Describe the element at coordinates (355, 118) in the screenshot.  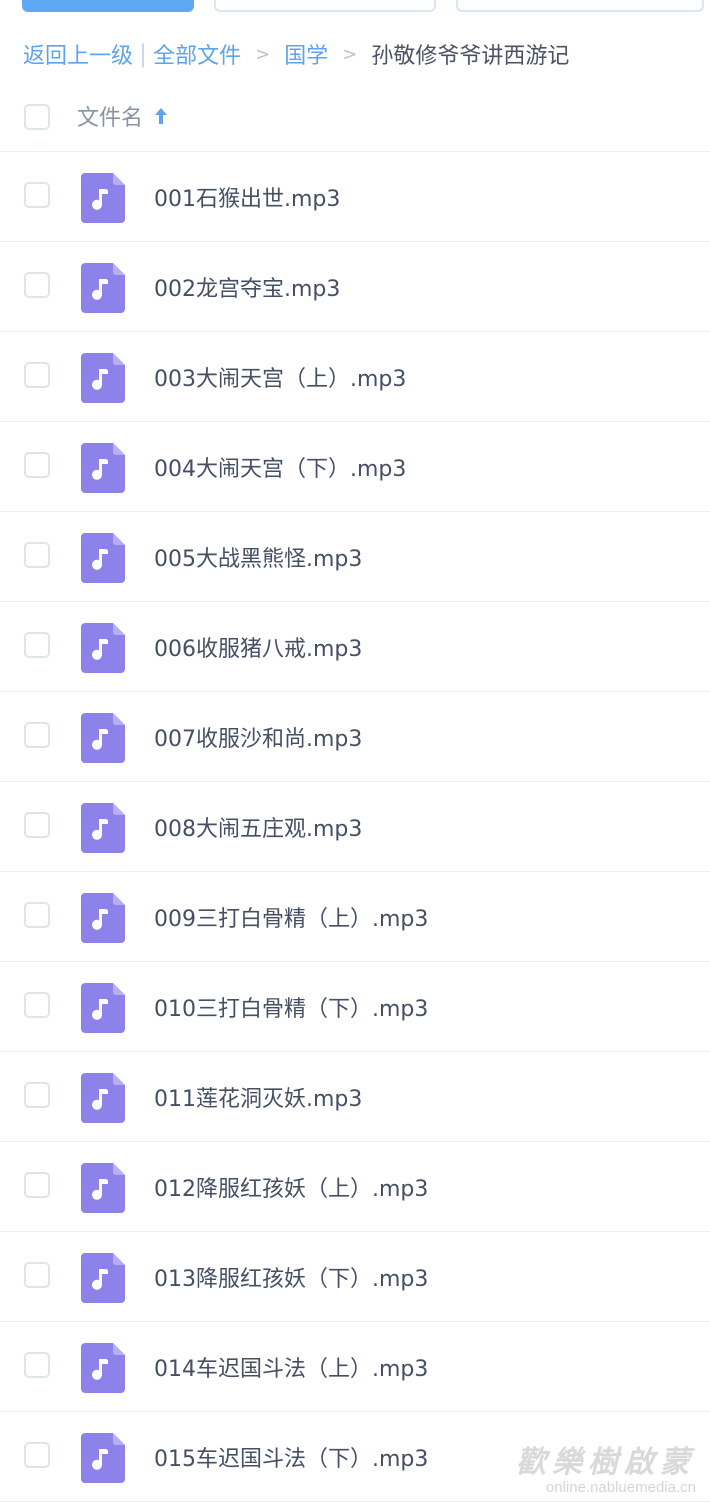
I see `list-header: 文件名` at that location.